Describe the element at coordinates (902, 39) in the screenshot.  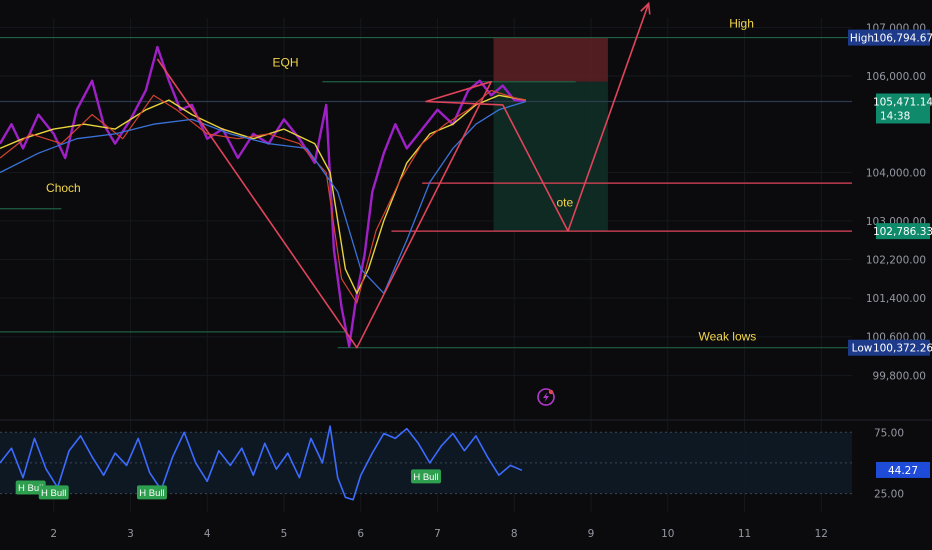
I see `price-tag-value: 106,794.67` at that location.